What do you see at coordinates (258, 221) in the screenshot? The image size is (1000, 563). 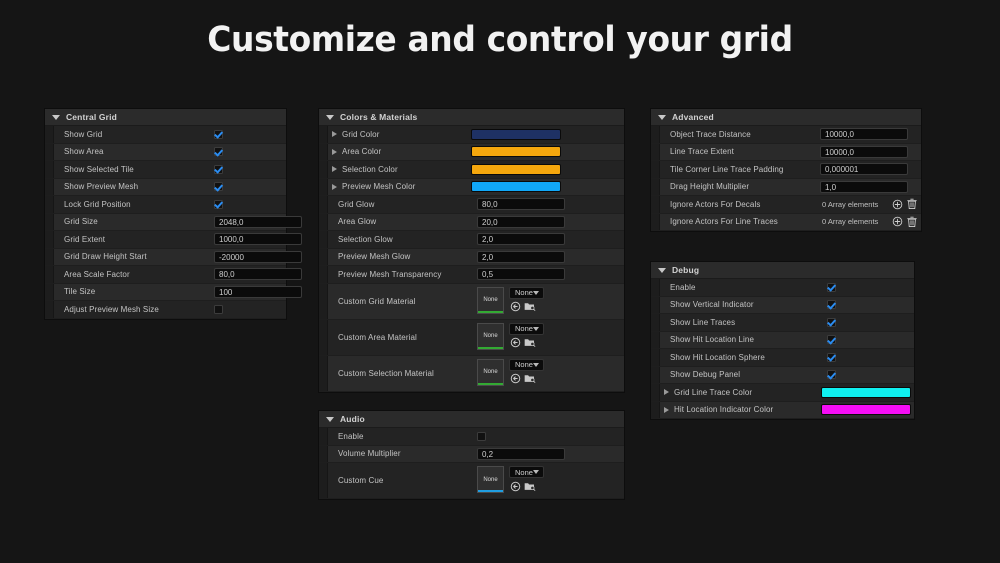 I see `number-input: 2048,0` at bounding box center [258, 221].